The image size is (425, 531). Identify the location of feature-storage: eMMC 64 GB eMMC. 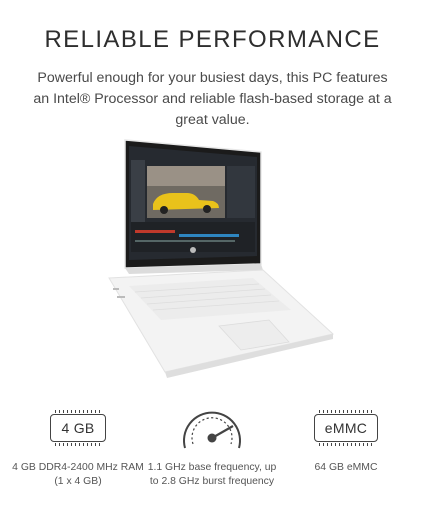
(346, 436).